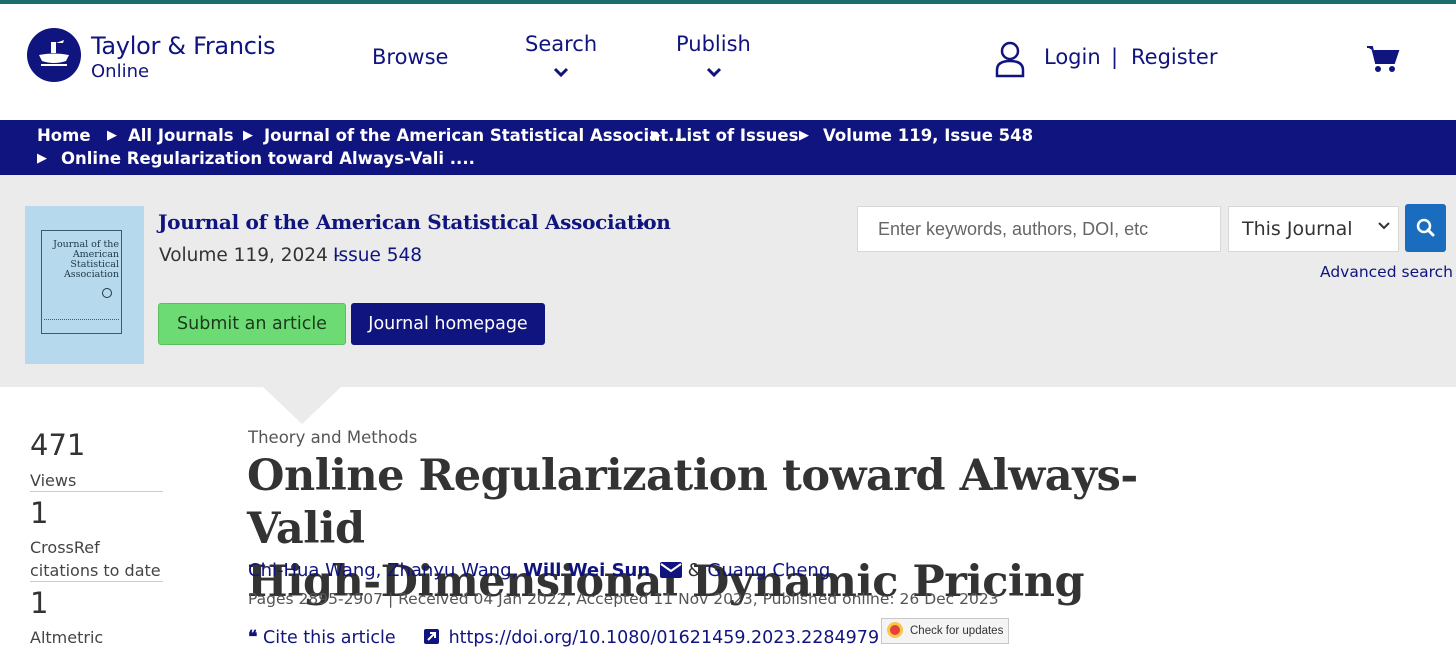 This screenshot has width=1456, height=659. Describe the element at coordinates (58, 445) in the screenshot. I see `views-count: 471` at that location.